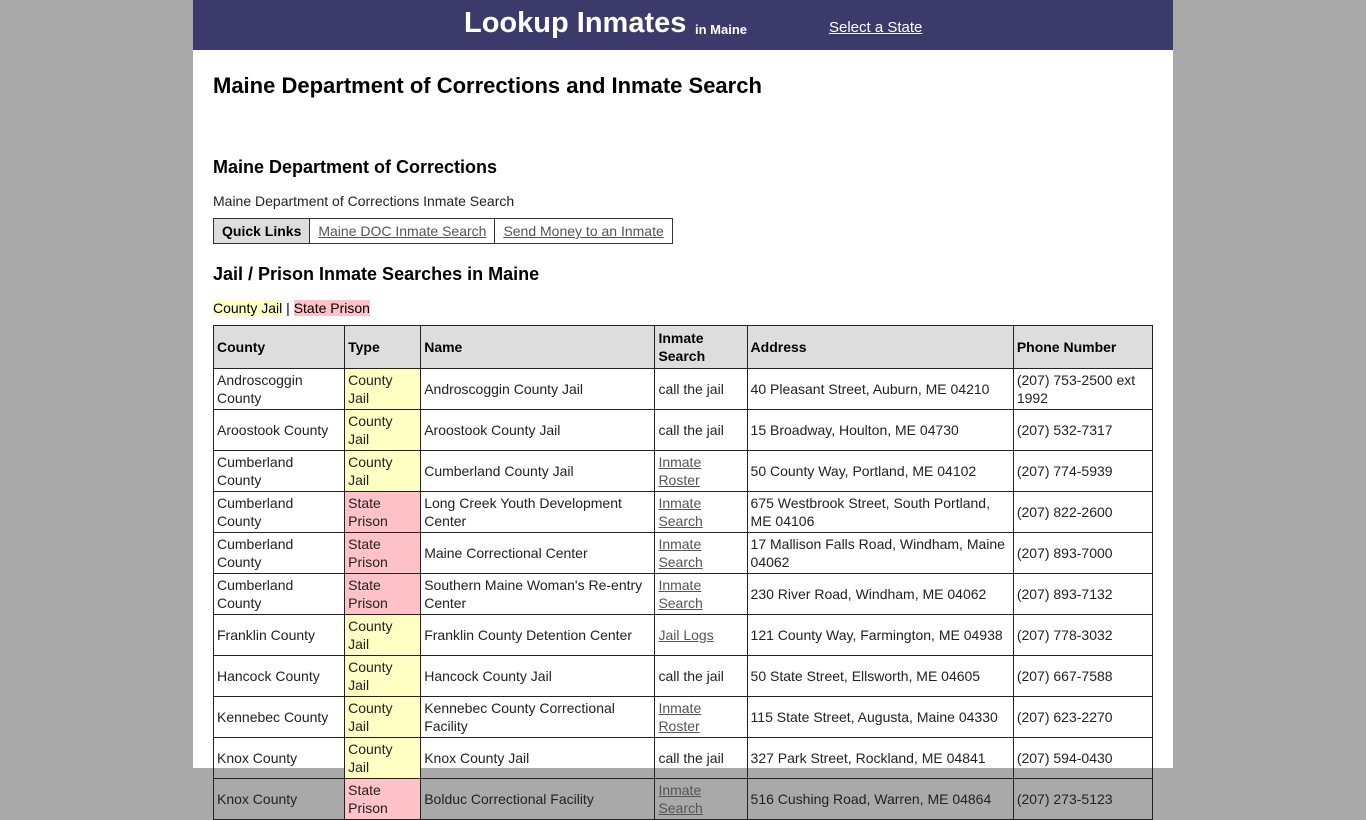 The width and height of the screenshot is (1366, 820). Describe the element at coordinates (1083, 594) in the screenshot. I see `cell-phone: (207) 893-7132` at that location.